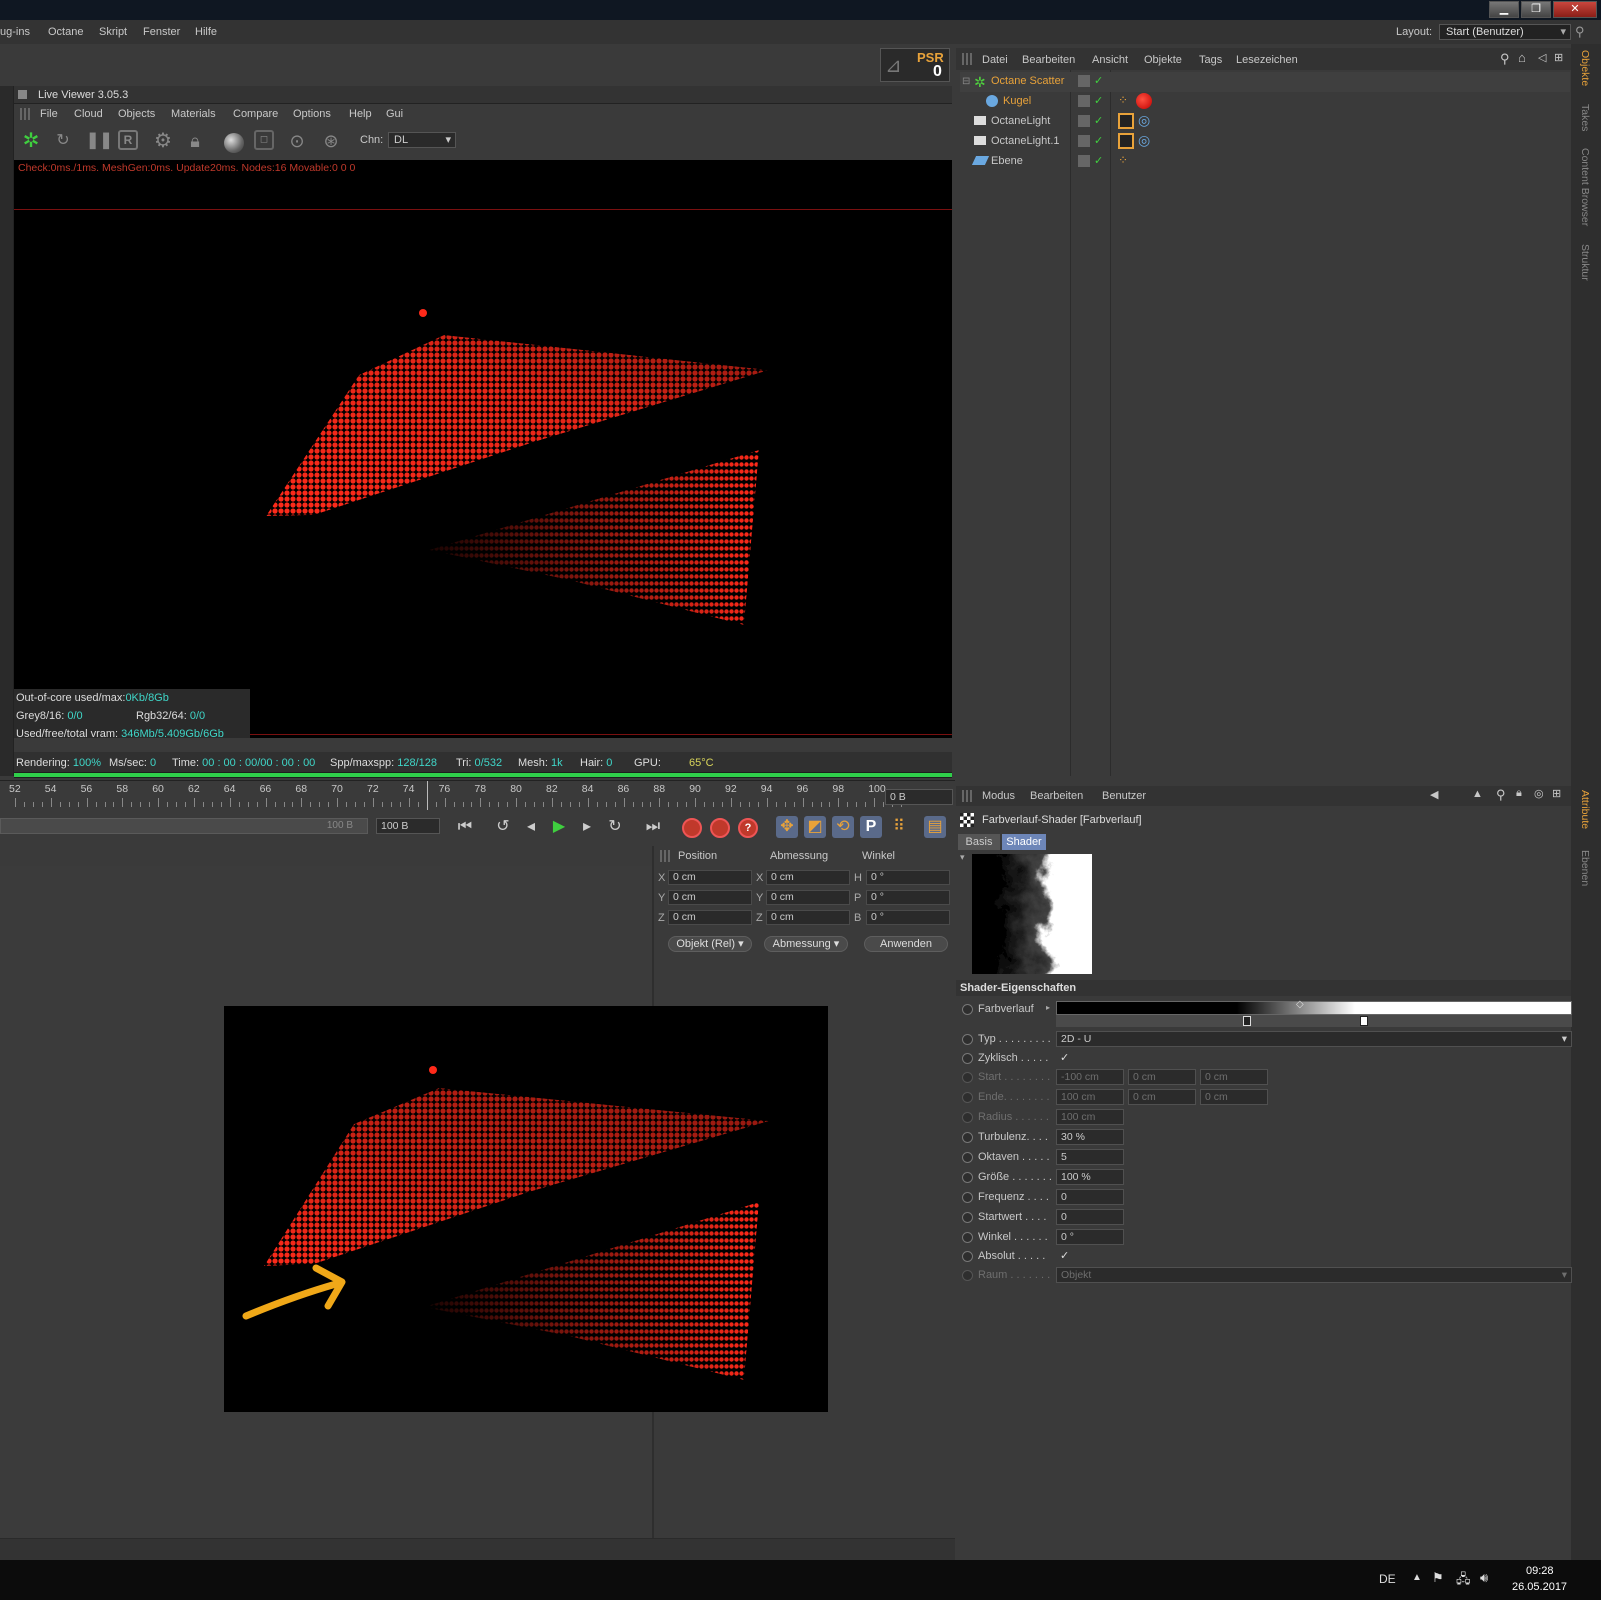 This screenshot has width=1601, height=1600. What do you see at coordinates (1575, 9) in the screenshot?
I see `close-button: ✕` at bounding box center [1575, 9].